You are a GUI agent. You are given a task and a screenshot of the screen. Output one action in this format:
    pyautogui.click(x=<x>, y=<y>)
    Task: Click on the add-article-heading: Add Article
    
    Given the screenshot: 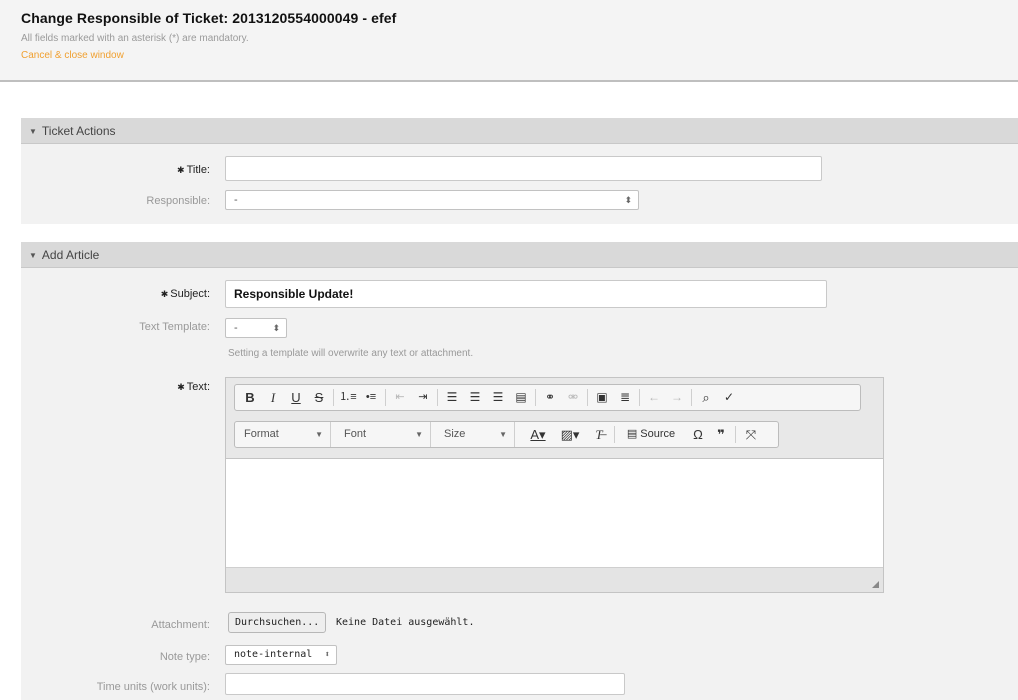 What is the action you would take?
    pyautogui.click(x=70, y=255)
    